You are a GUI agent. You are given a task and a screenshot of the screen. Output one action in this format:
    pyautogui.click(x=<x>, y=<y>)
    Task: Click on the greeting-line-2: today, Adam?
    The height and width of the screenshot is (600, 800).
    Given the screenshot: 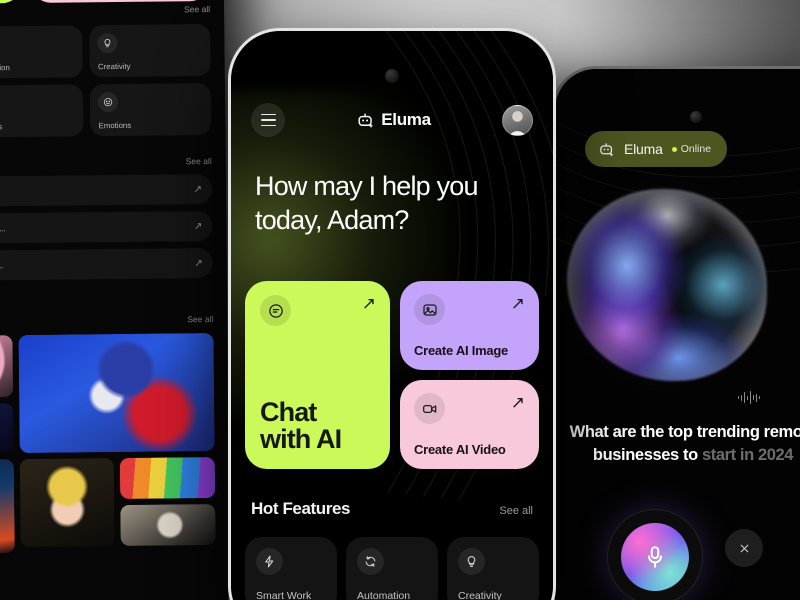 What is the action you would take?
    pyautogui.click(x=332, y=220)
    